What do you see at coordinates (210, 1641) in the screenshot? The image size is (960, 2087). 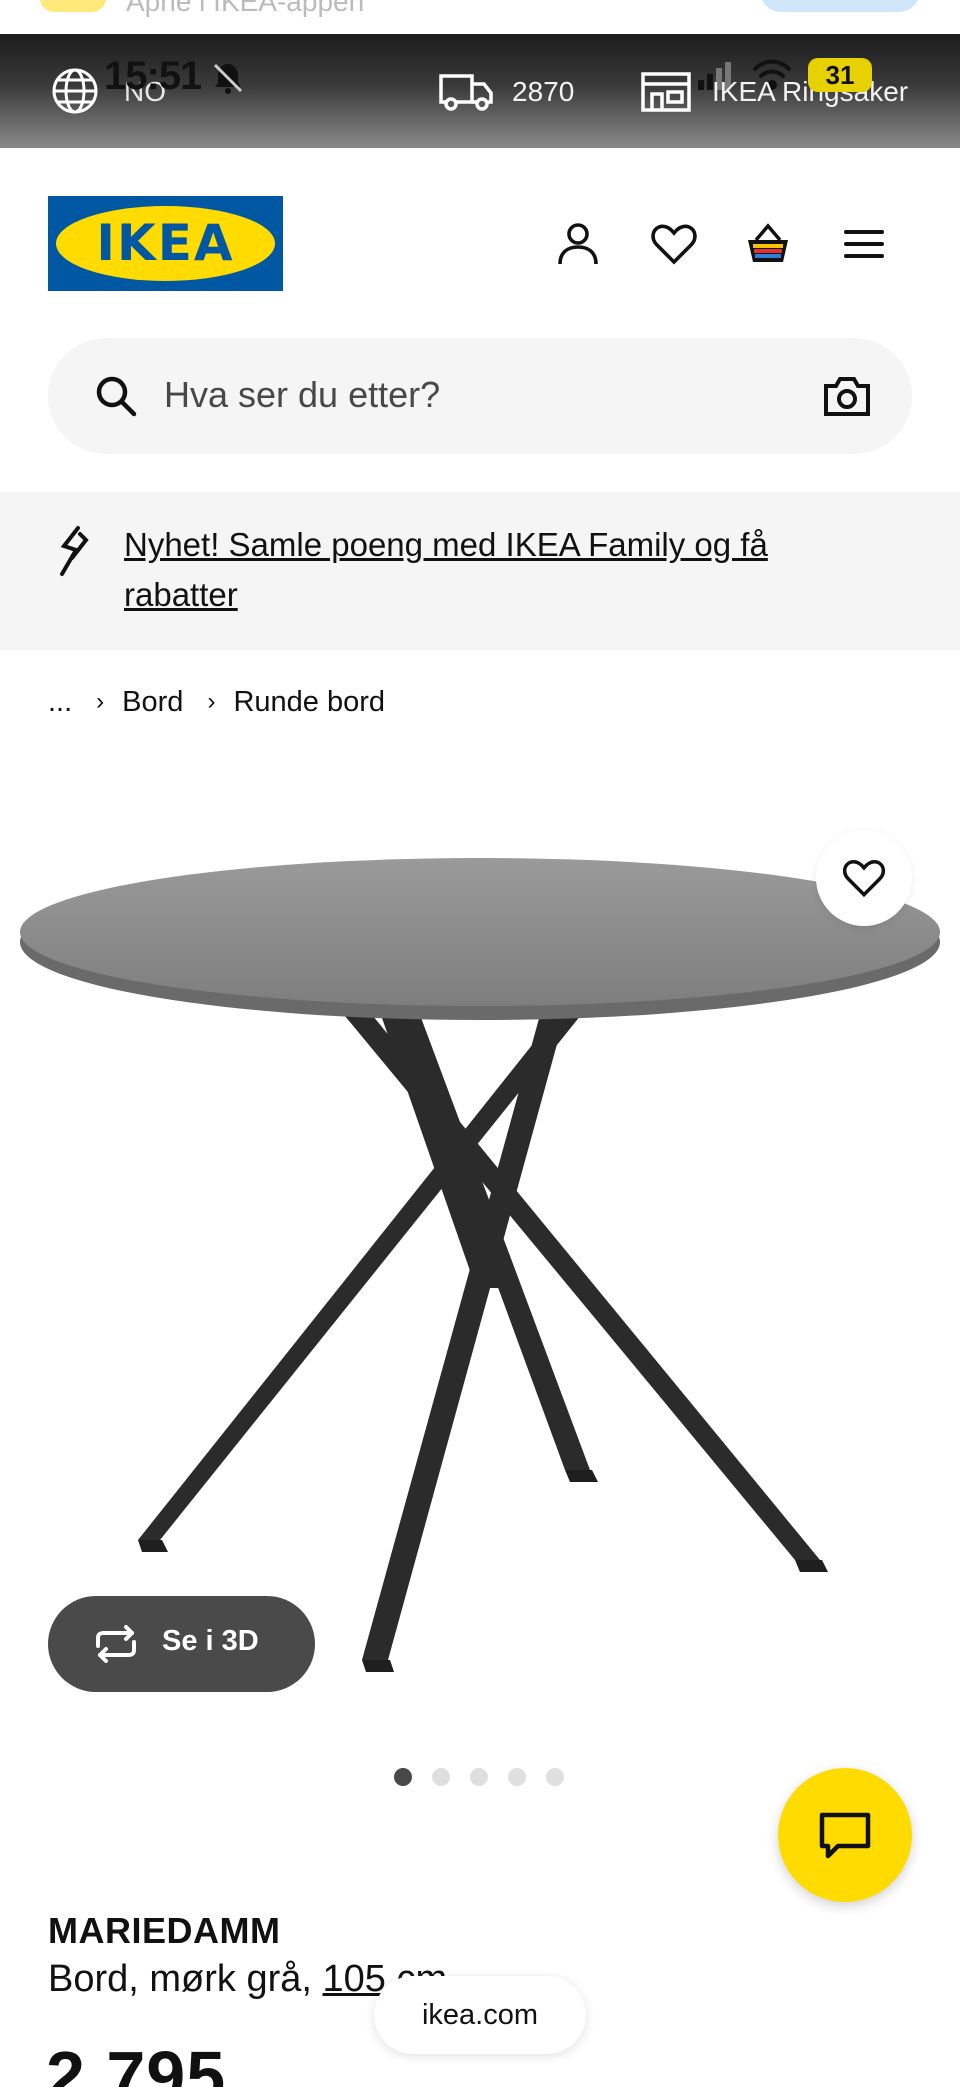 I see `see-in-3d-label: Se i 3D` at bounding box center [210, 1641].